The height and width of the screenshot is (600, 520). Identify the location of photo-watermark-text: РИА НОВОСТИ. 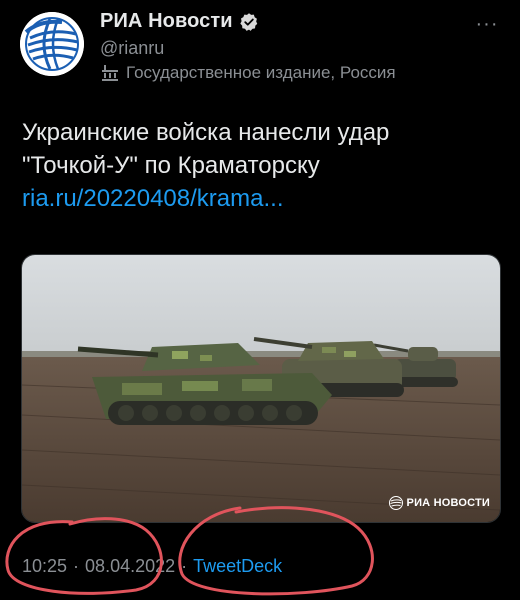
(448, 503).